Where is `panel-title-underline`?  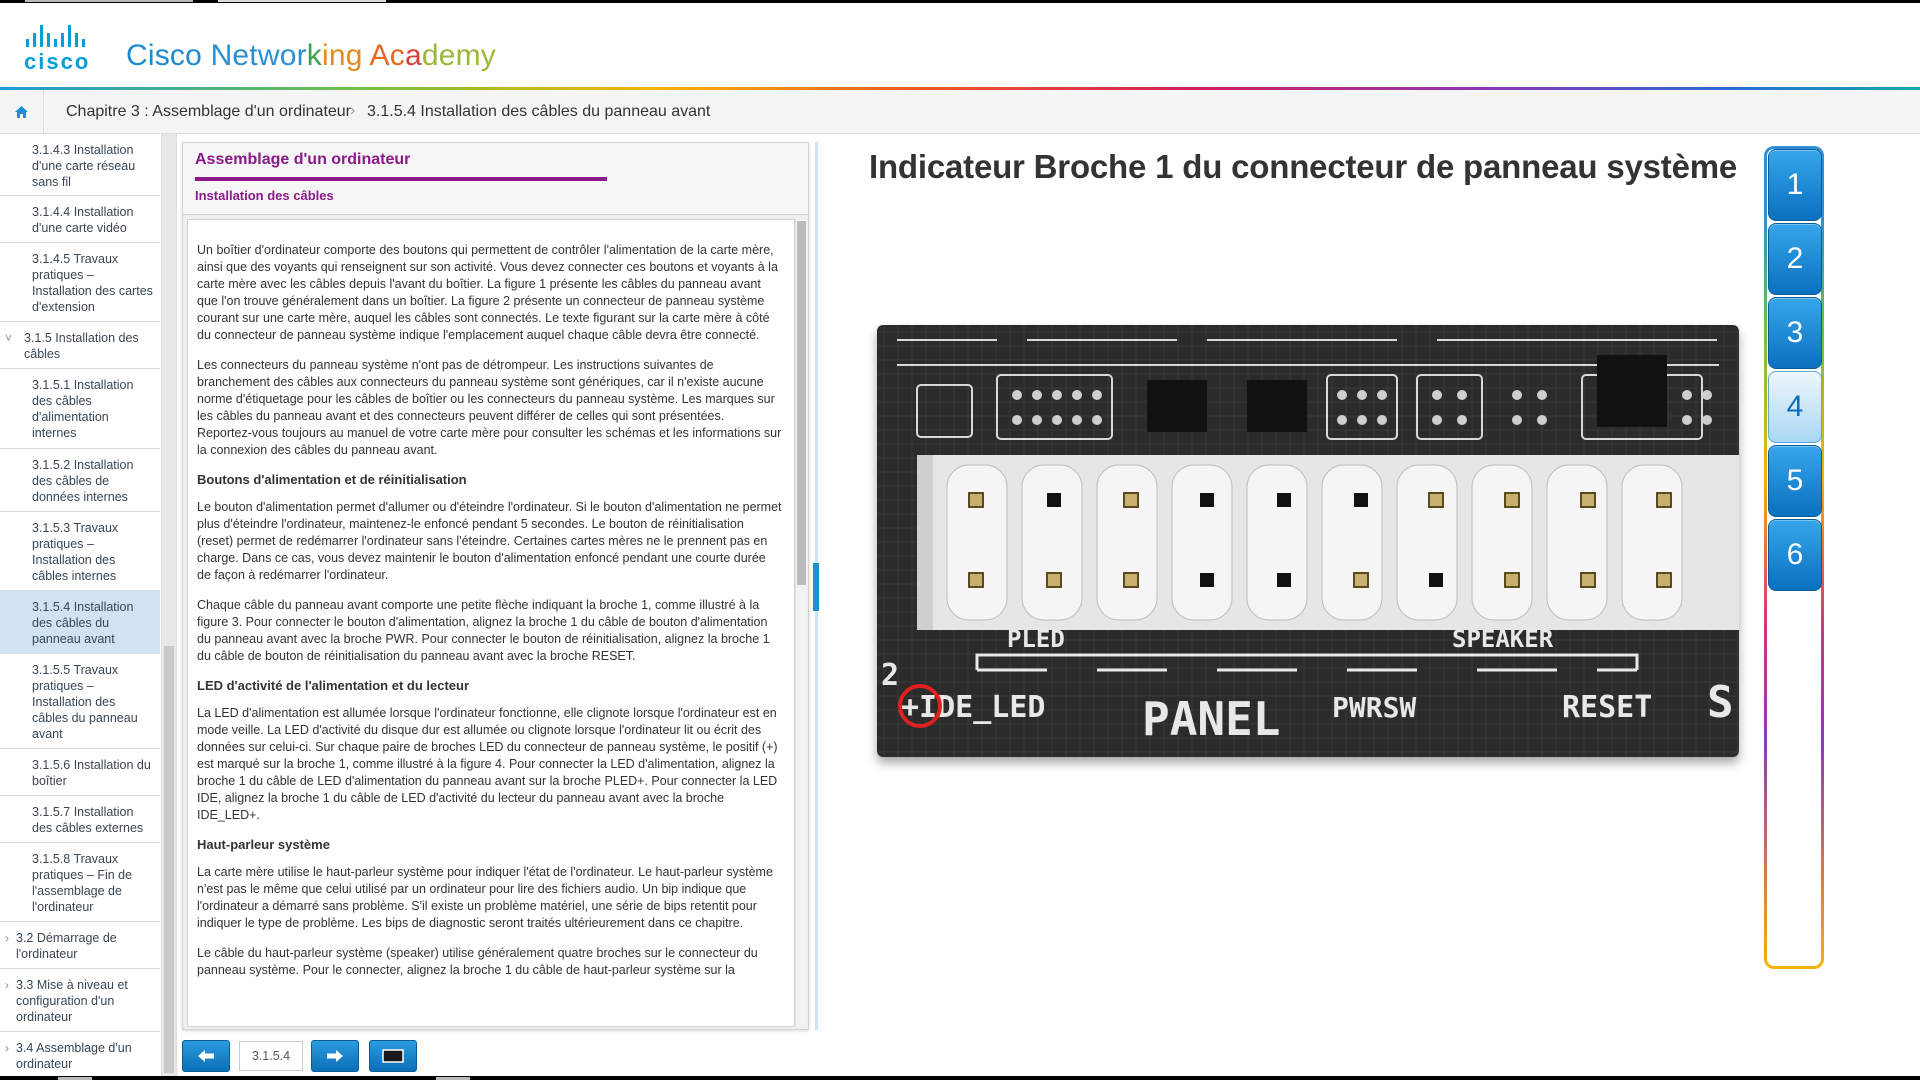
panel-title-underline is located at coordinates (401, 179).